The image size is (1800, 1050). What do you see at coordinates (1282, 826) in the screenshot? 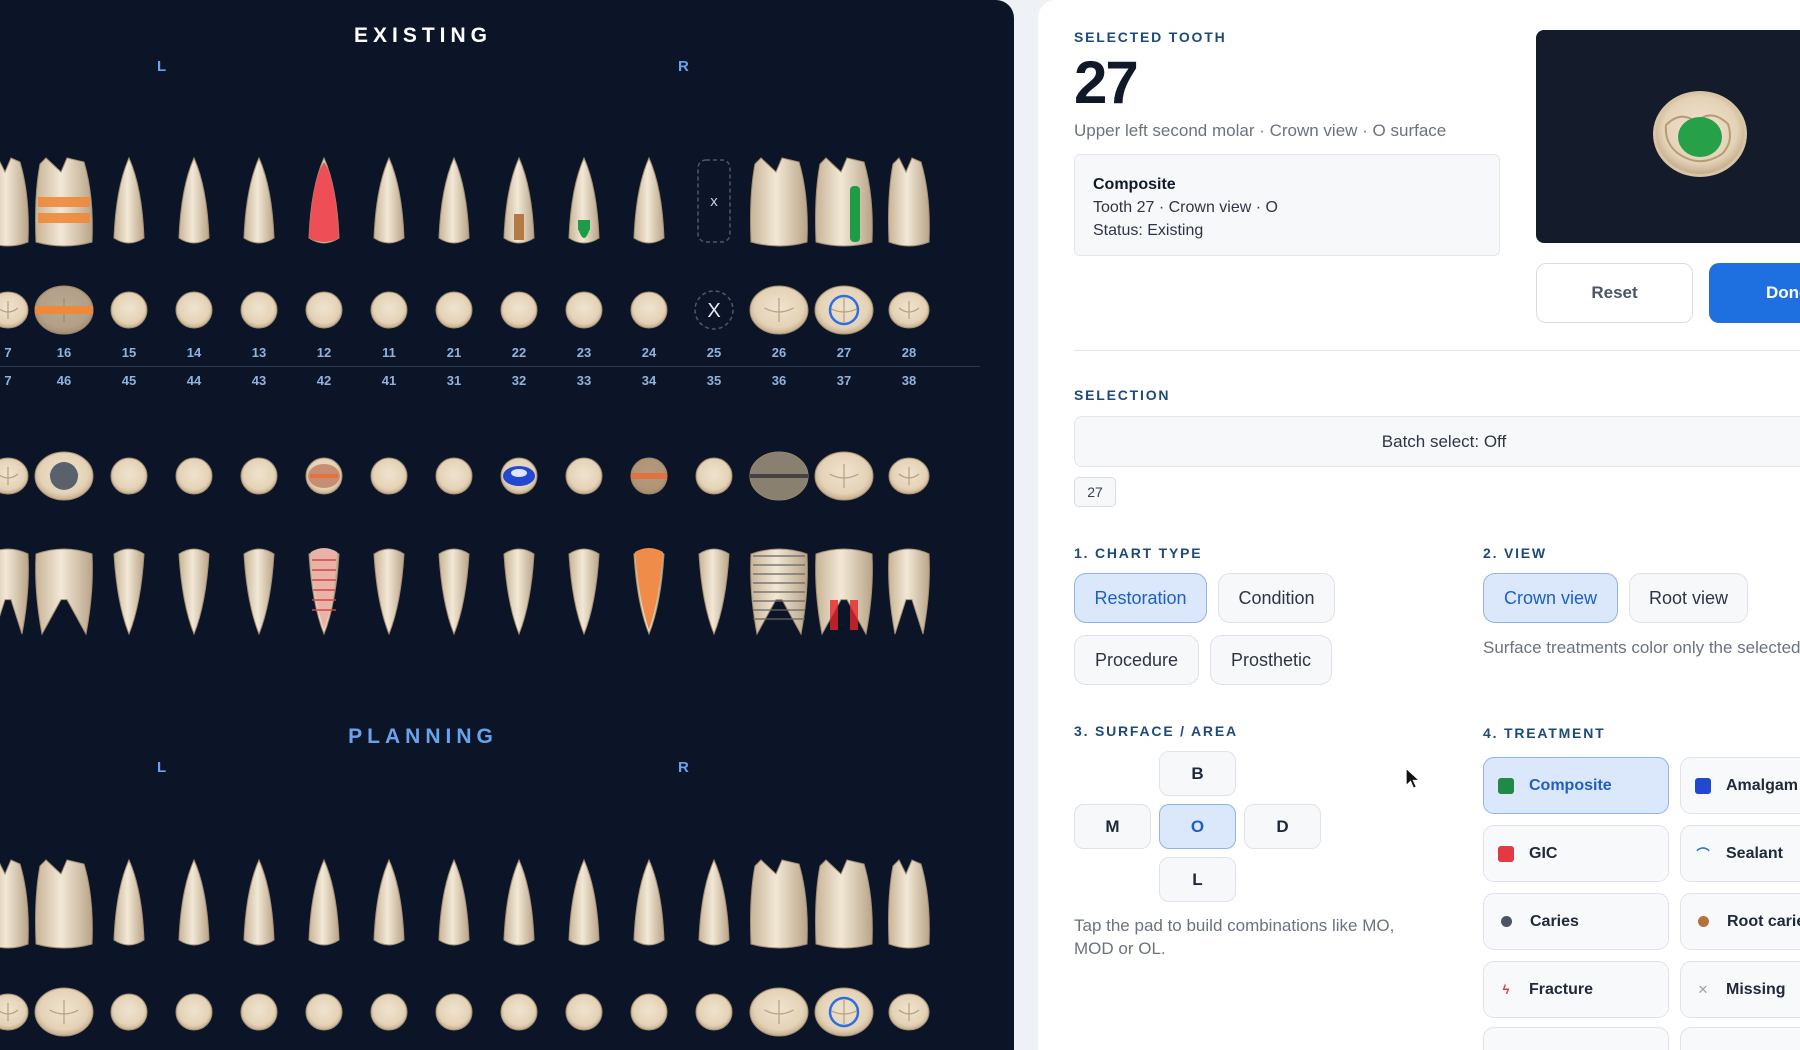
I see `surface-distal: D` at bounding box center [1282, 826].